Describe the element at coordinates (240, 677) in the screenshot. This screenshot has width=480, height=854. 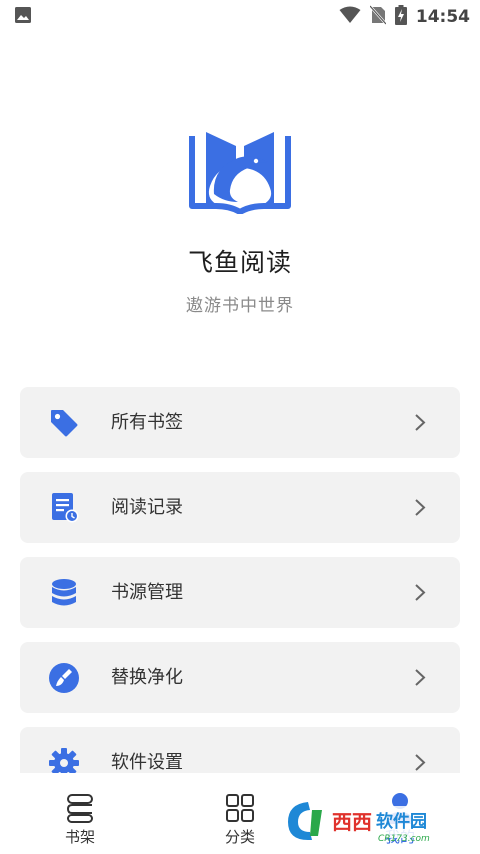
I see `menu-item-replace-purify: 替换净化` at that location.